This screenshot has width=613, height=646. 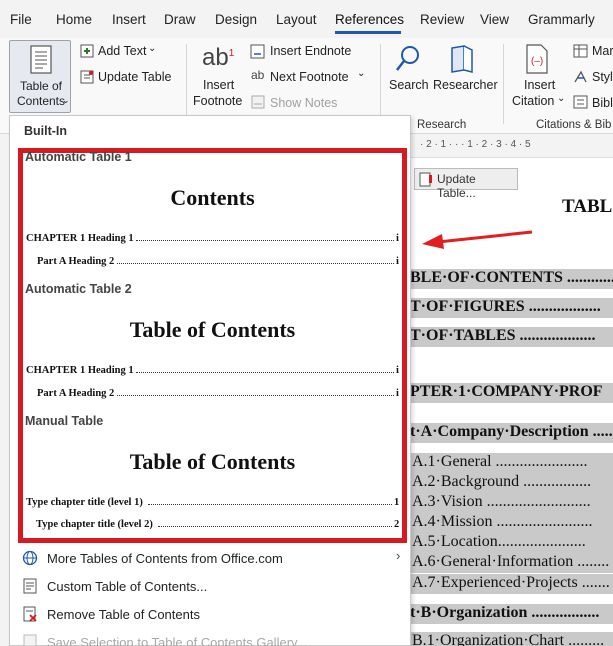 What do you see at coordinates (397, 502) in the screenshot?
I see `gallery-toc-page: 1` at bounding box center [397, 502].